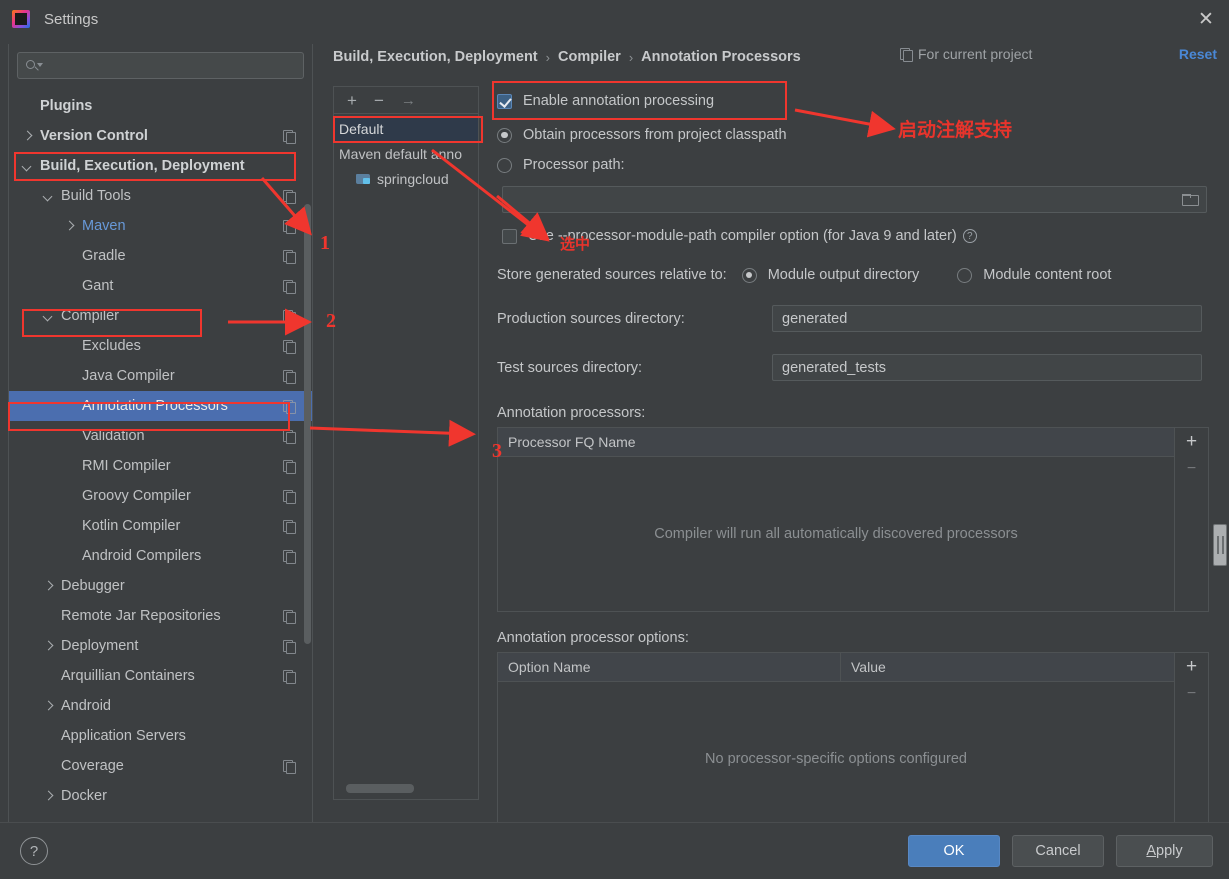 The image size is (1229, 879). What do you see at coordinates (987, 318) in the screenshot?
I see `production-sources-input: generated` at bounding box center [987, 318].